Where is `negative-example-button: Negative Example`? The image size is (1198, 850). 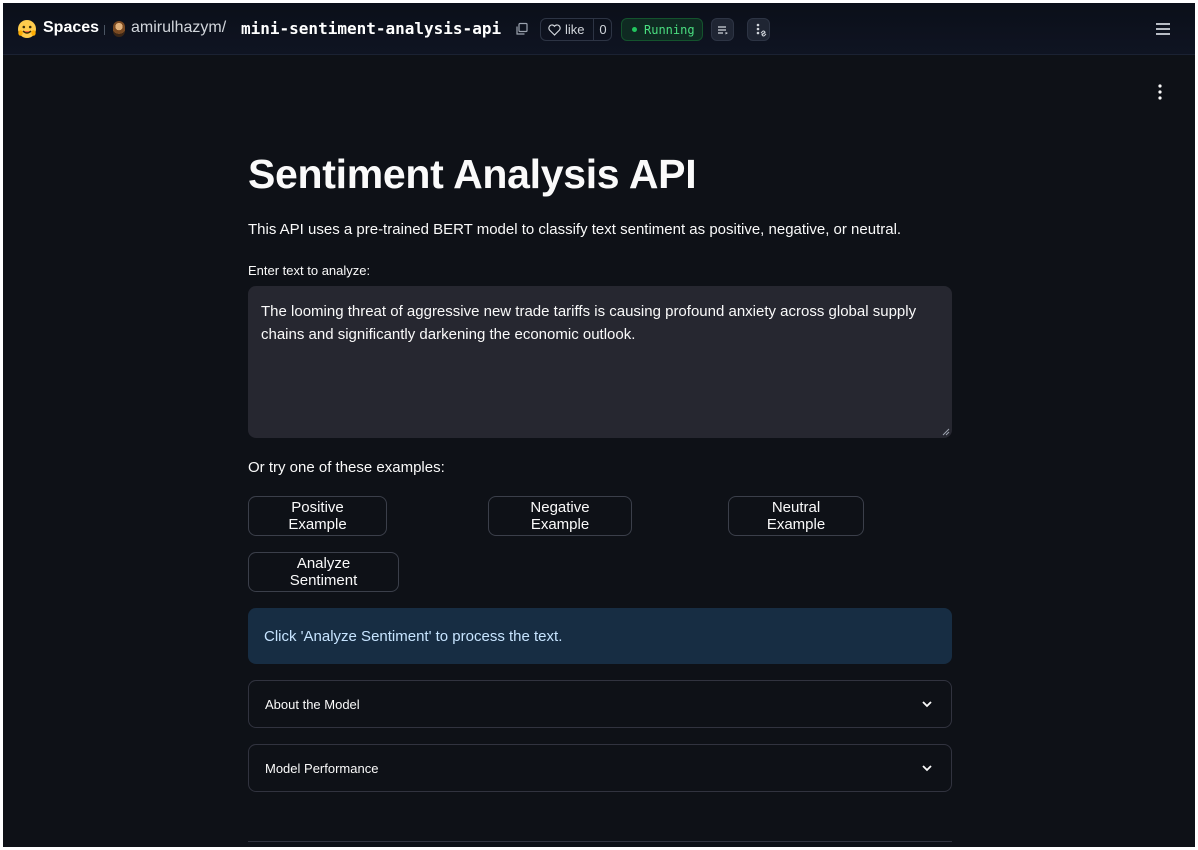 negative-example-button: Negative Example is located at coordinates (560, 516).